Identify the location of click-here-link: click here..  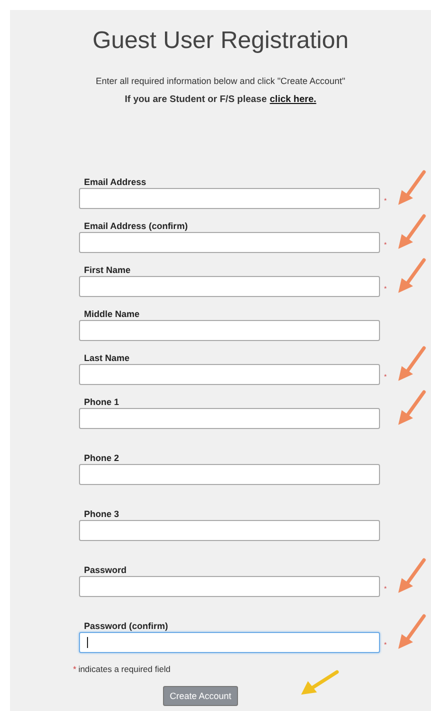
(293, 99).